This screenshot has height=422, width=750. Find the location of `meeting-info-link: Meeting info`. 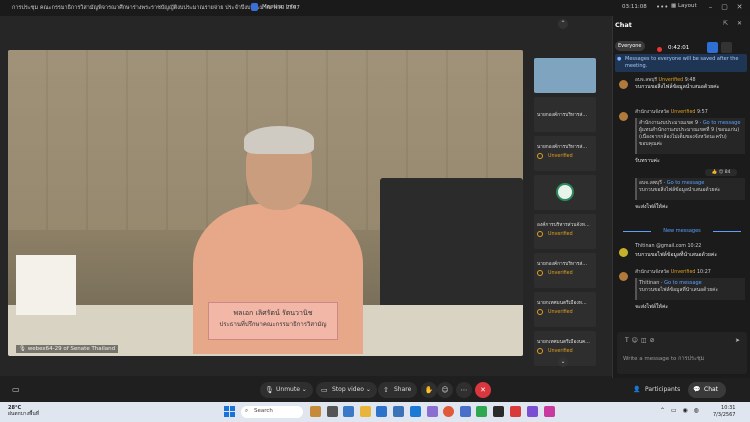

meeting-info-link: Meeting info is located at coordinates (279, 7).